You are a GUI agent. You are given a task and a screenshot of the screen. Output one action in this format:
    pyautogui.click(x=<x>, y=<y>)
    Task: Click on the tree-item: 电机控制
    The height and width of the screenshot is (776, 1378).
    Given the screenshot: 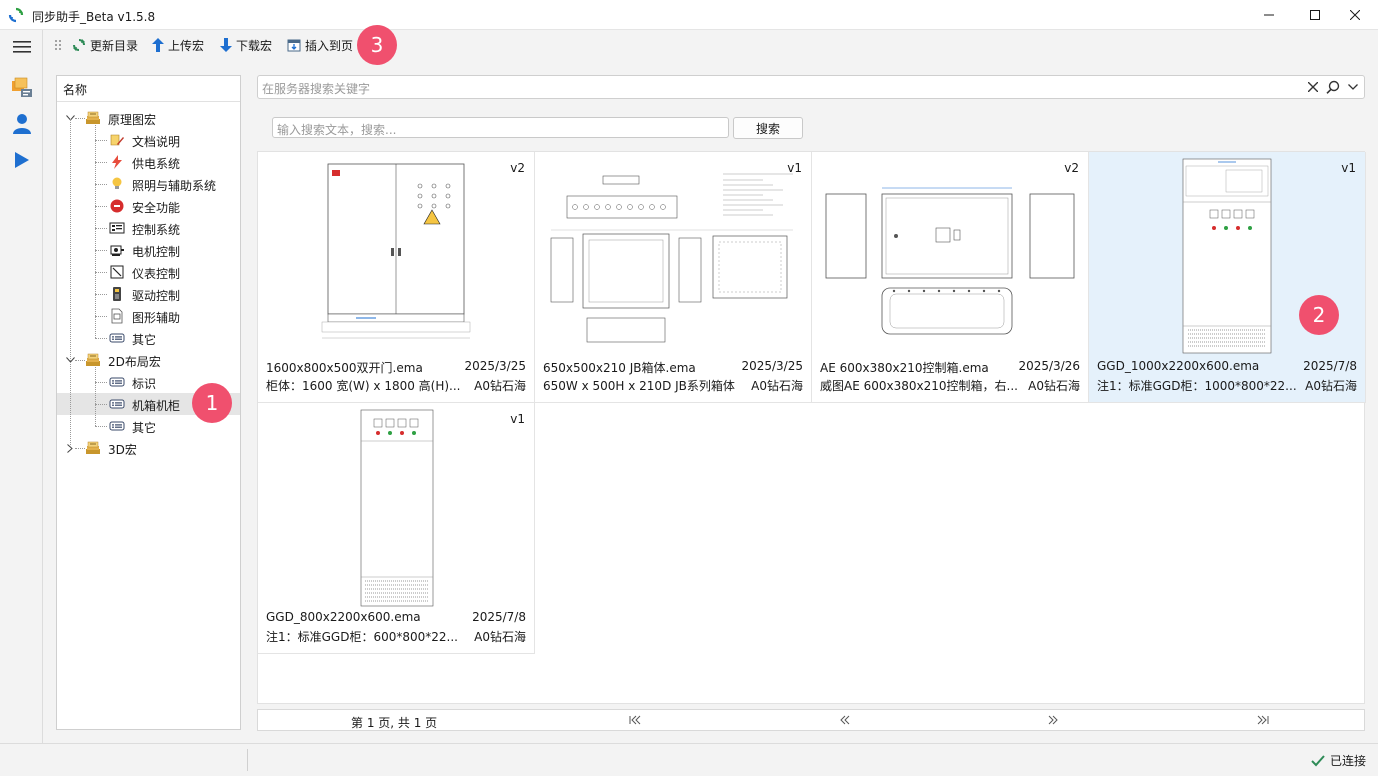 What is the action you would take?
    pyautogui.click(x=148, y=250)
    